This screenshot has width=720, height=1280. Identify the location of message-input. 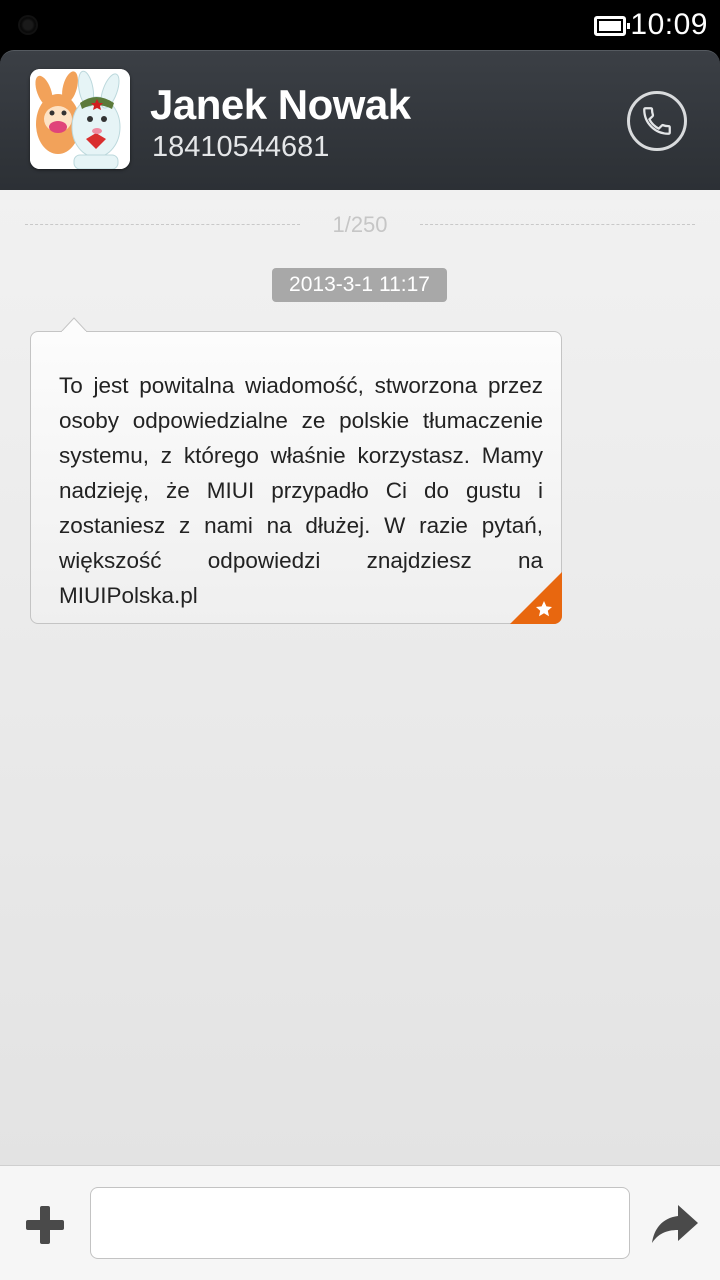
(360, 1223).